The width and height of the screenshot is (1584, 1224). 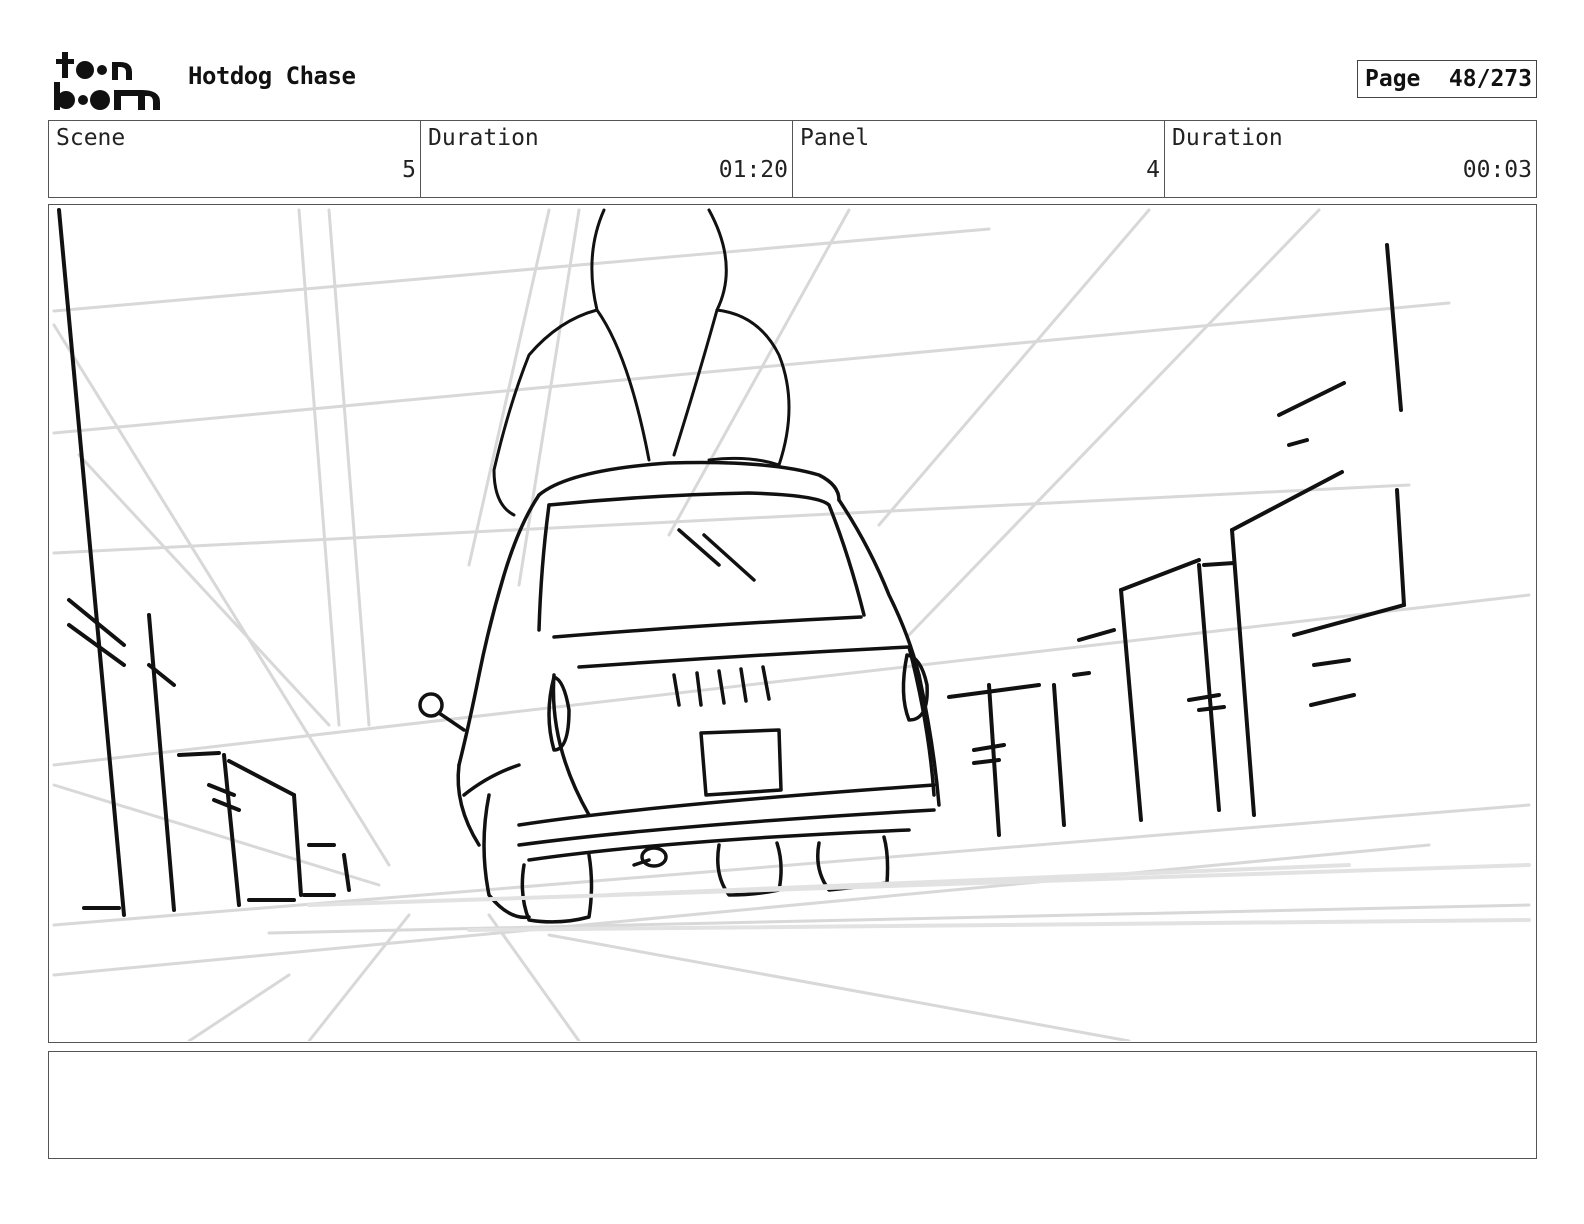 I want to click on panel-label: Panel, so click(x=835, y=138).